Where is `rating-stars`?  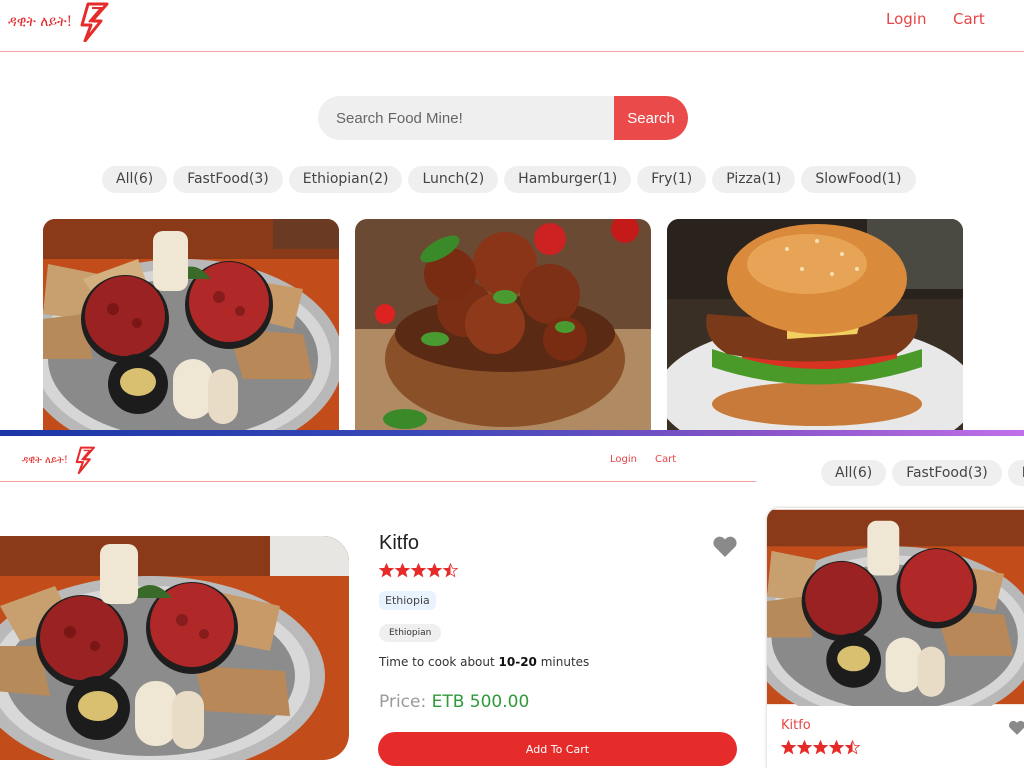
rating-stars is located at coordinates (418, 570).